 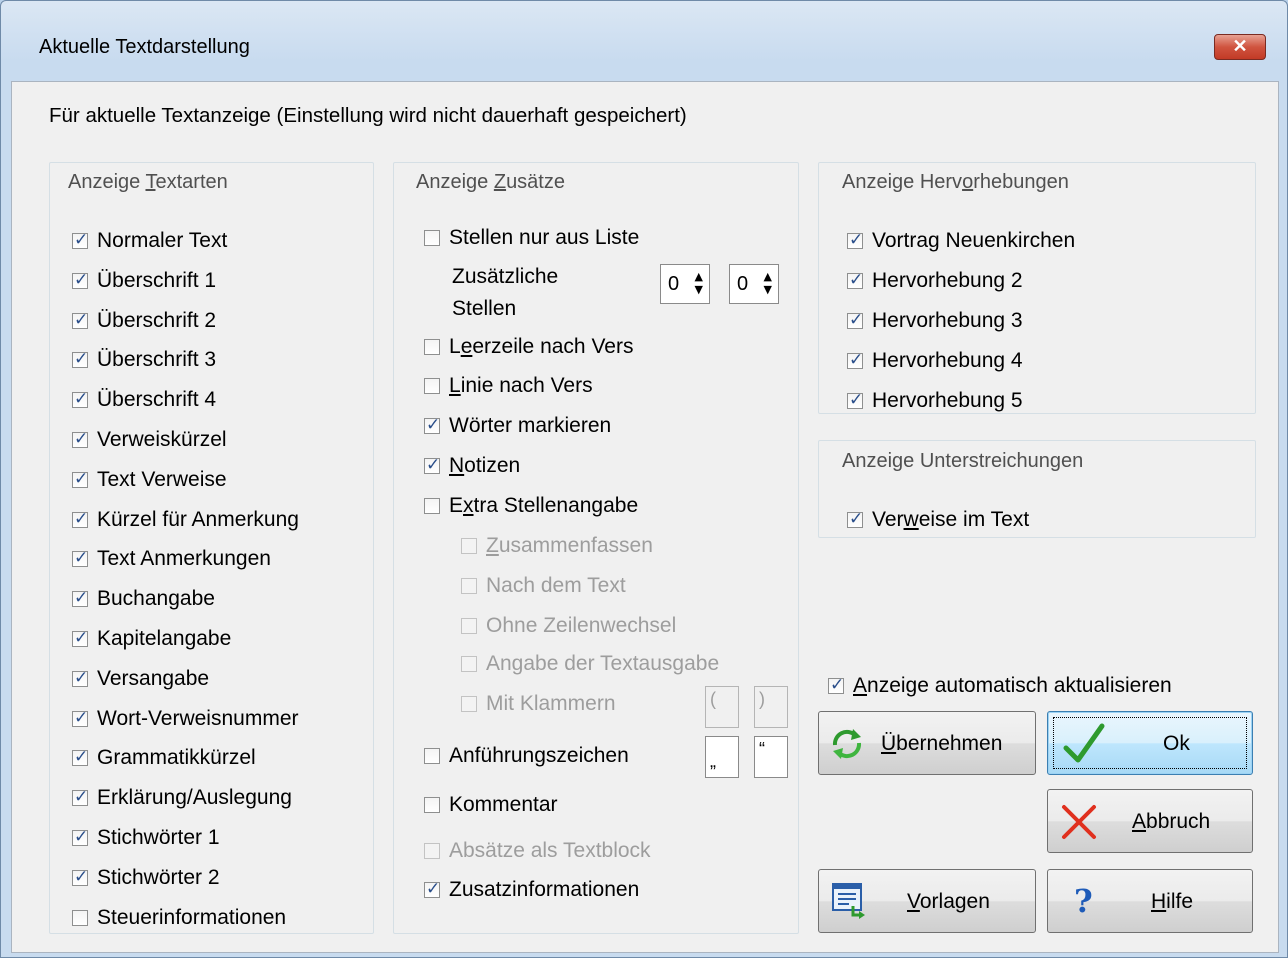 What do you see at coordinates (722, 707) in the screenshot?
I see `klammer-open-field: (` at bounding box center [722, 707].